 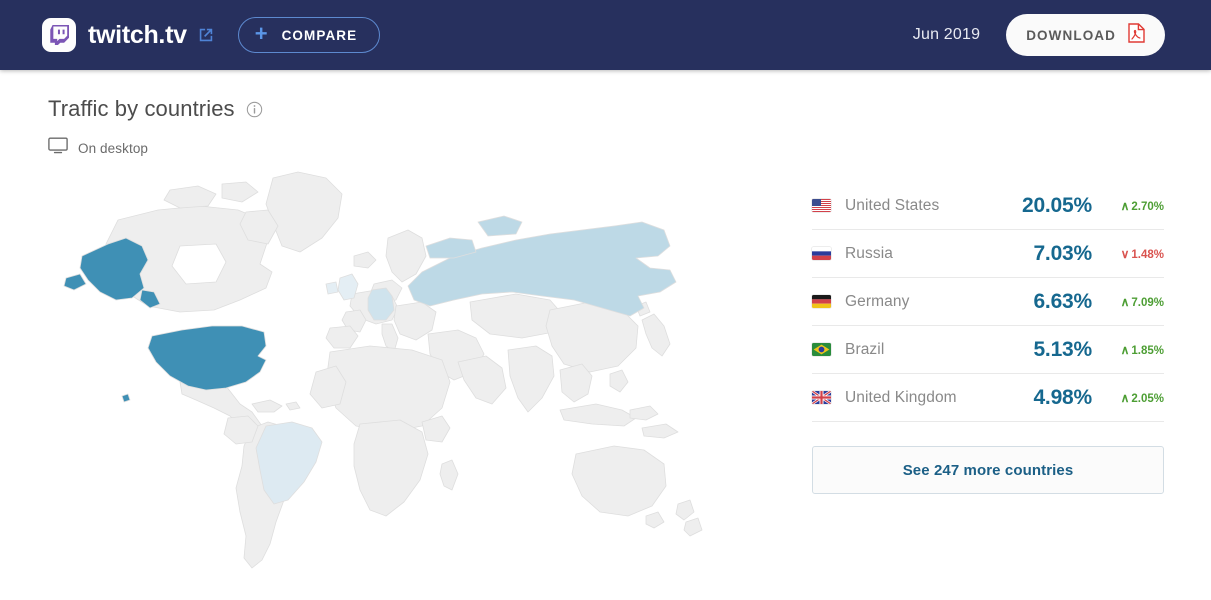 I want to click on country-traffic-value: 6.63%, so click(x=1062, y=301).